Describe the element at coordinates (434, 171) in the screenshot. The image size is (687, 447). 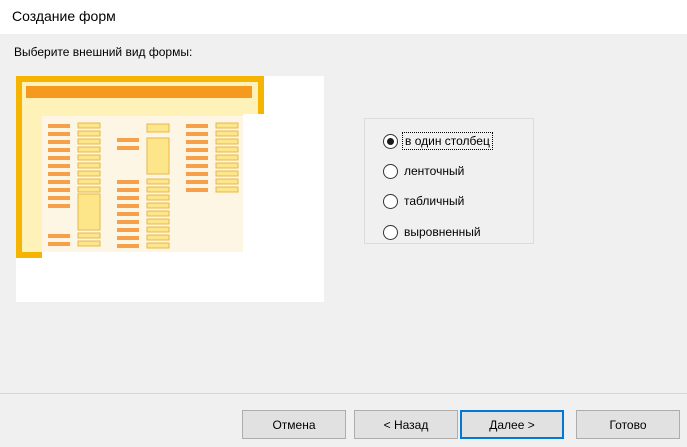
I see `option-tabular-label: ленточный` at that location.